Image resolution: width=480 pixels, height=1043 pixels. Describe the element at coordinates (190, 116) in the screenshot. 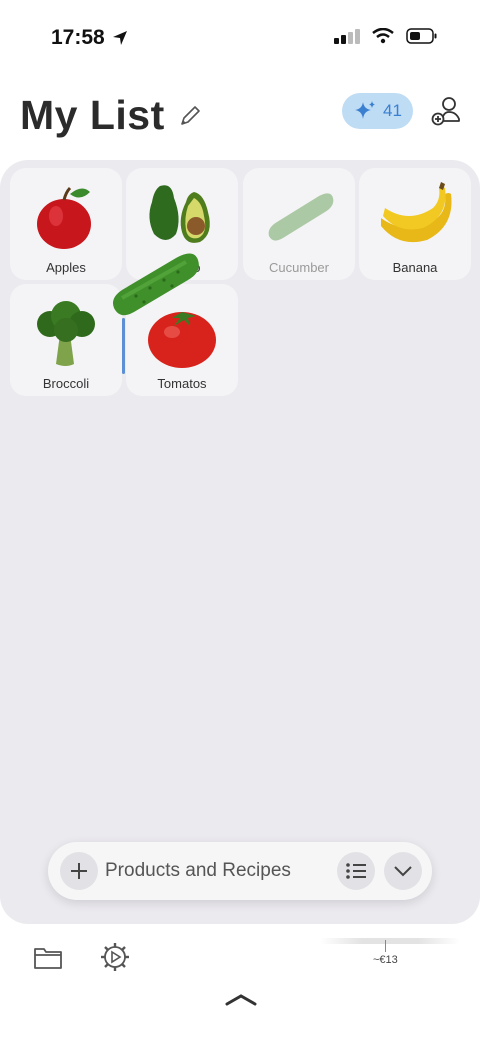

I see `pencil-icon` at that location.